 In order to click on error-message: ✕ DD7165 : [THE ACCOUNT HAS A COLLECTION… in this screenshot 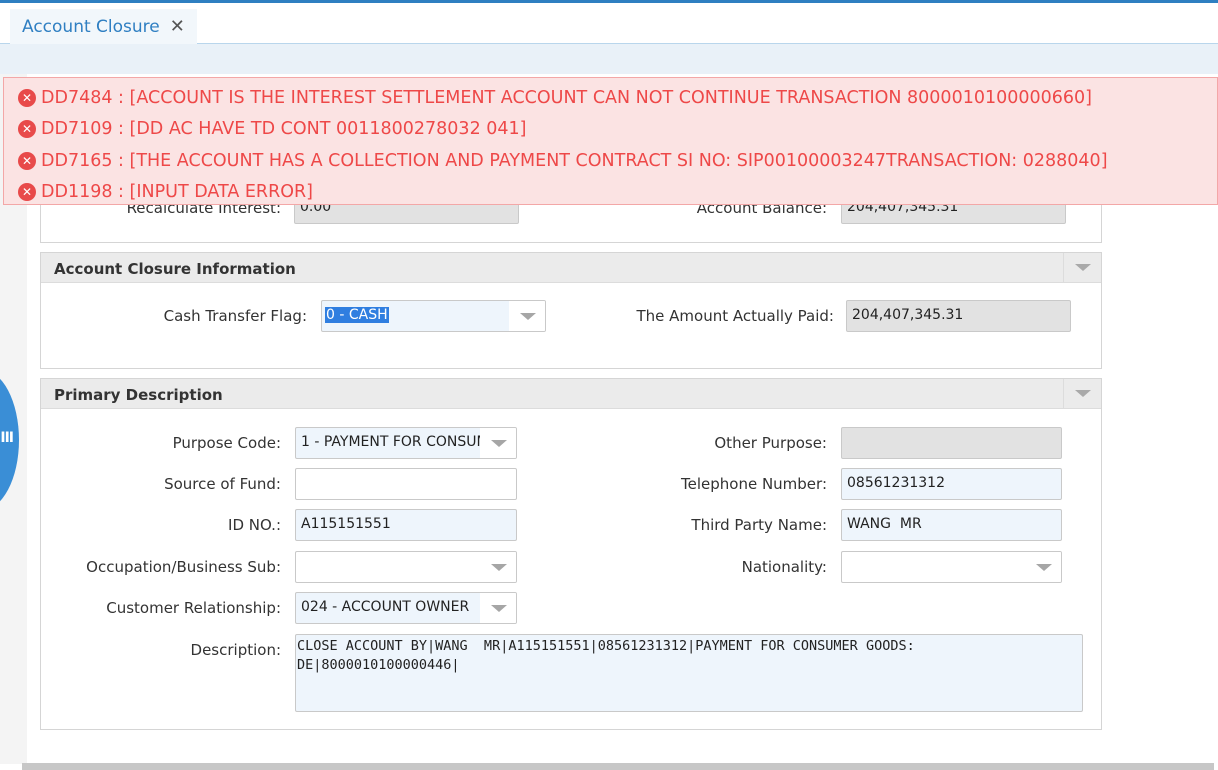, I will do `click(610, 161)`.